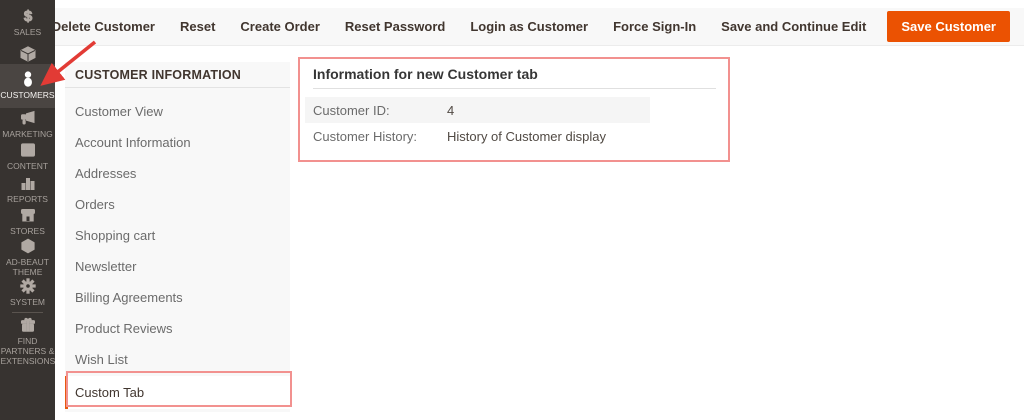 This screenshot has height=420, width=1024. I want to click on layout-icon, so click(28, 150).